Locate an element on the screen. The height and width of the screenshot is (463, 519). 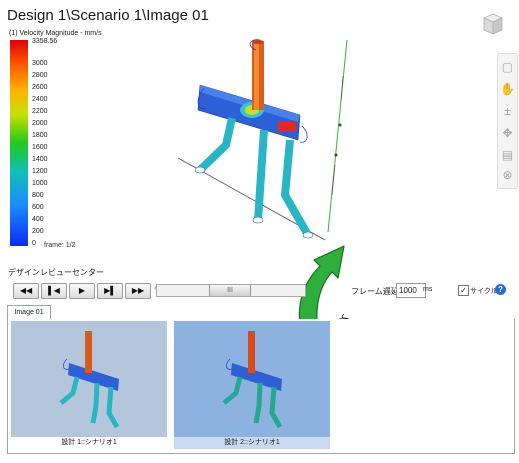
legend-tick-label: 3000 is located at coordinates (40, 63).